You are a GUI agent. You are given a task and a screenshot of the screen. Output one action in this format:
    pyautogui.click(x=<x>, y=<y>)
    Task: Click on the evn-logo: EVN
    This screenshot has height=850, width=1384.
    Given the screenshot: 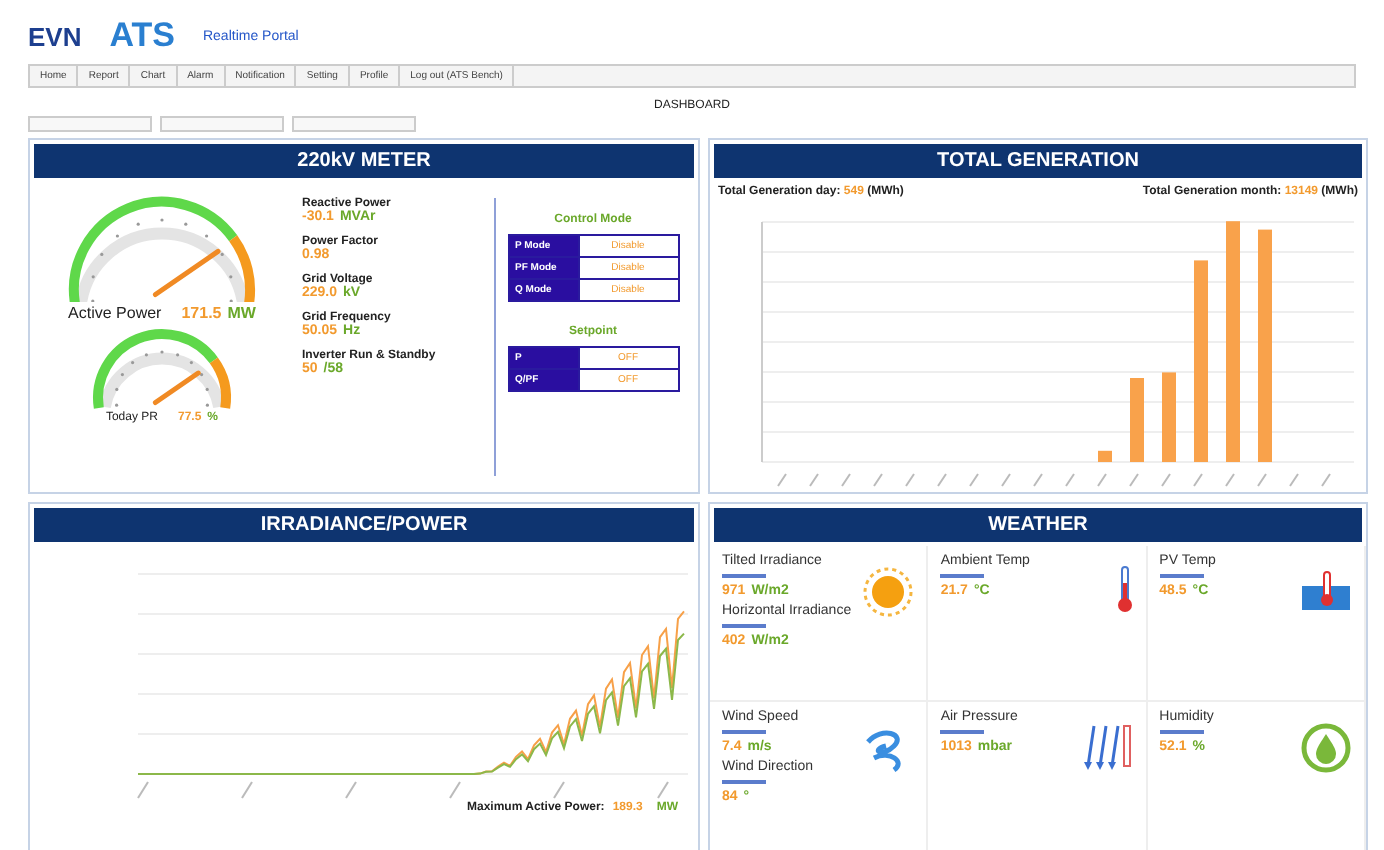 What is the action you would take?
    pyautogui.click(x=55, y=36)
    